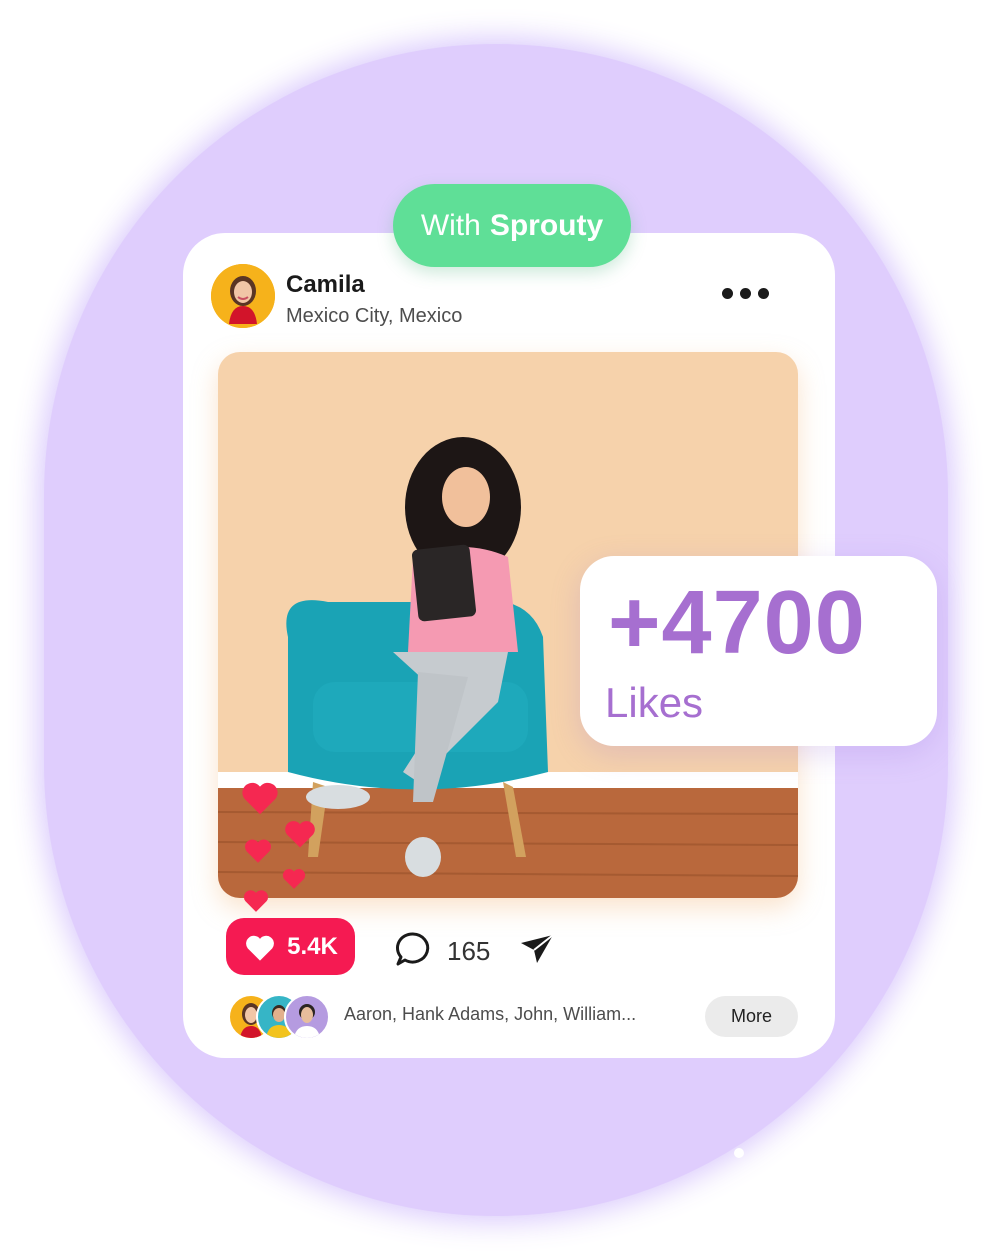 This screenshot has height=1260, width=990. Describe the element at coordinates (374, 316) in the screenshot. I see `user-location: Mexico City, Mexico` at that location.